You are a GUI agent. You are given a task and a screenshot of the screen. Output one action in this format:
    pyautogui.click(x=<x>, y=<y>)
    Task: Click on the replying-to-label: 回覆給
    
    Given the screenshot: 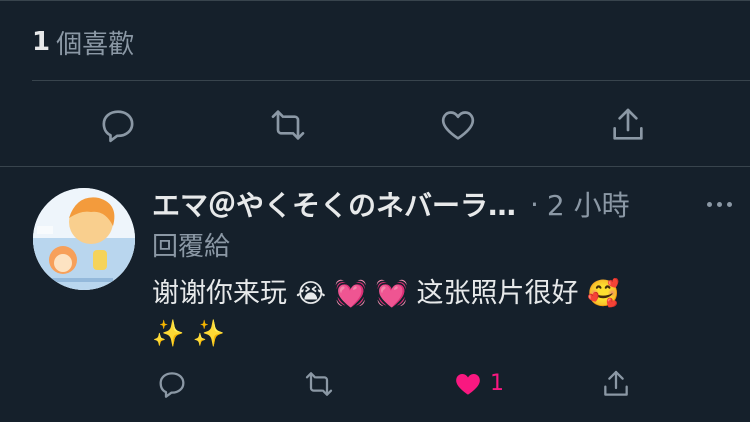 What is the action you would take?
    pyautogui.click(x=191, y=244)
    